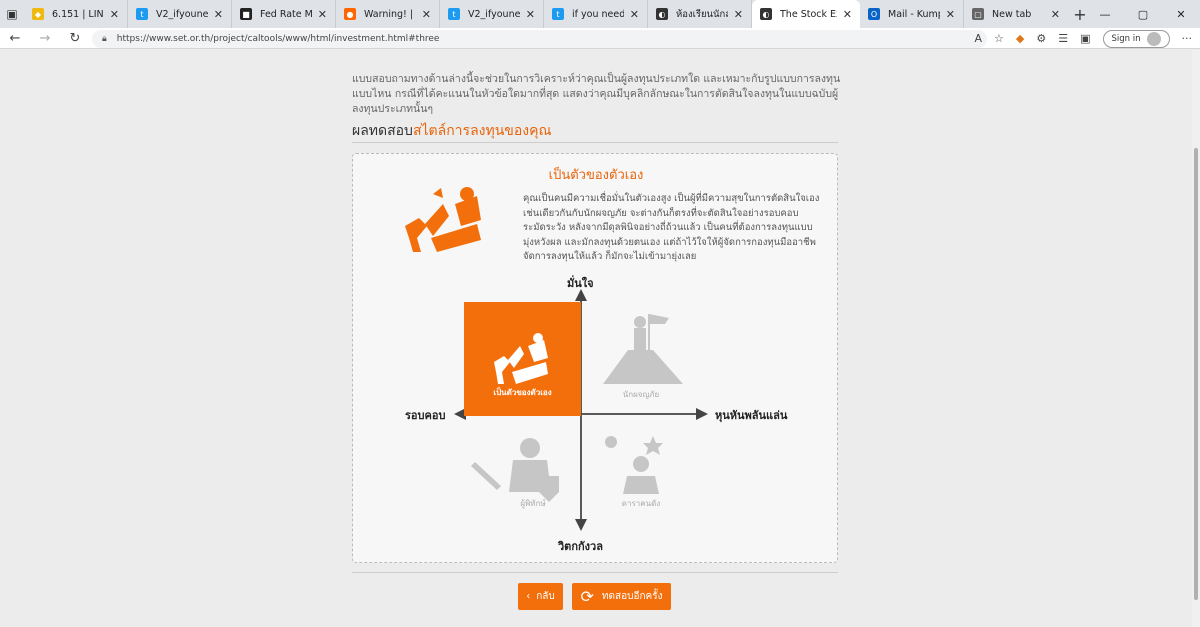 Image resolution: width=1200 pixels, height=627 pixels. I want to click on browser-tab: O Mail - Kumpon R ✕, so click(912, 14).